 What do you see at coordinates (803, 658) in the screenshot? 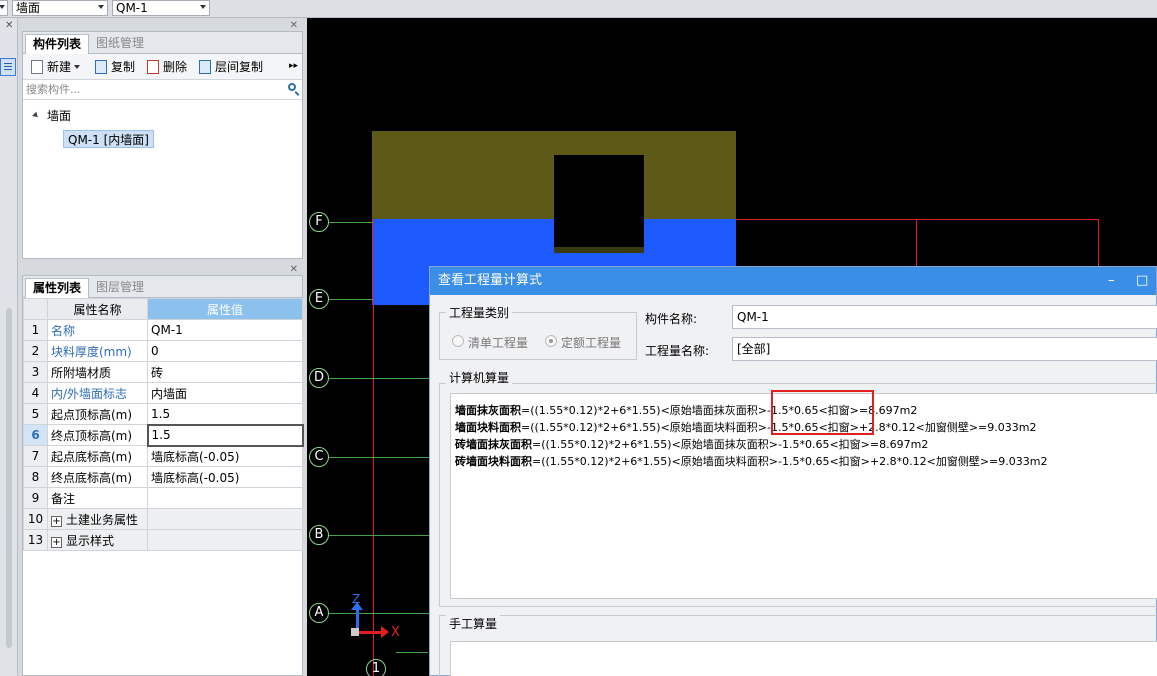
I see `manual-quantity-area` at bounding box center [803, 658].